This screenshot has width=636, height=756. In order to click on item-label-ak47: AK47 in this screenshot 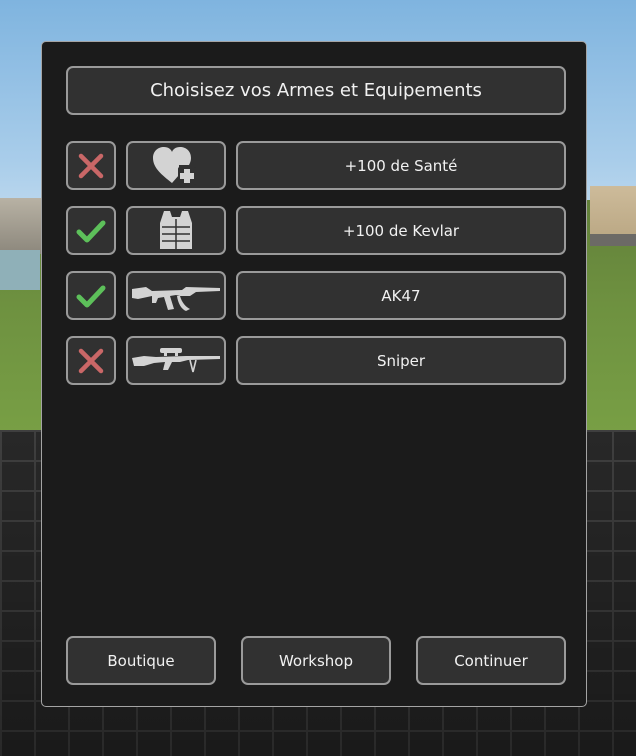, I will do `click(401, 295)`.